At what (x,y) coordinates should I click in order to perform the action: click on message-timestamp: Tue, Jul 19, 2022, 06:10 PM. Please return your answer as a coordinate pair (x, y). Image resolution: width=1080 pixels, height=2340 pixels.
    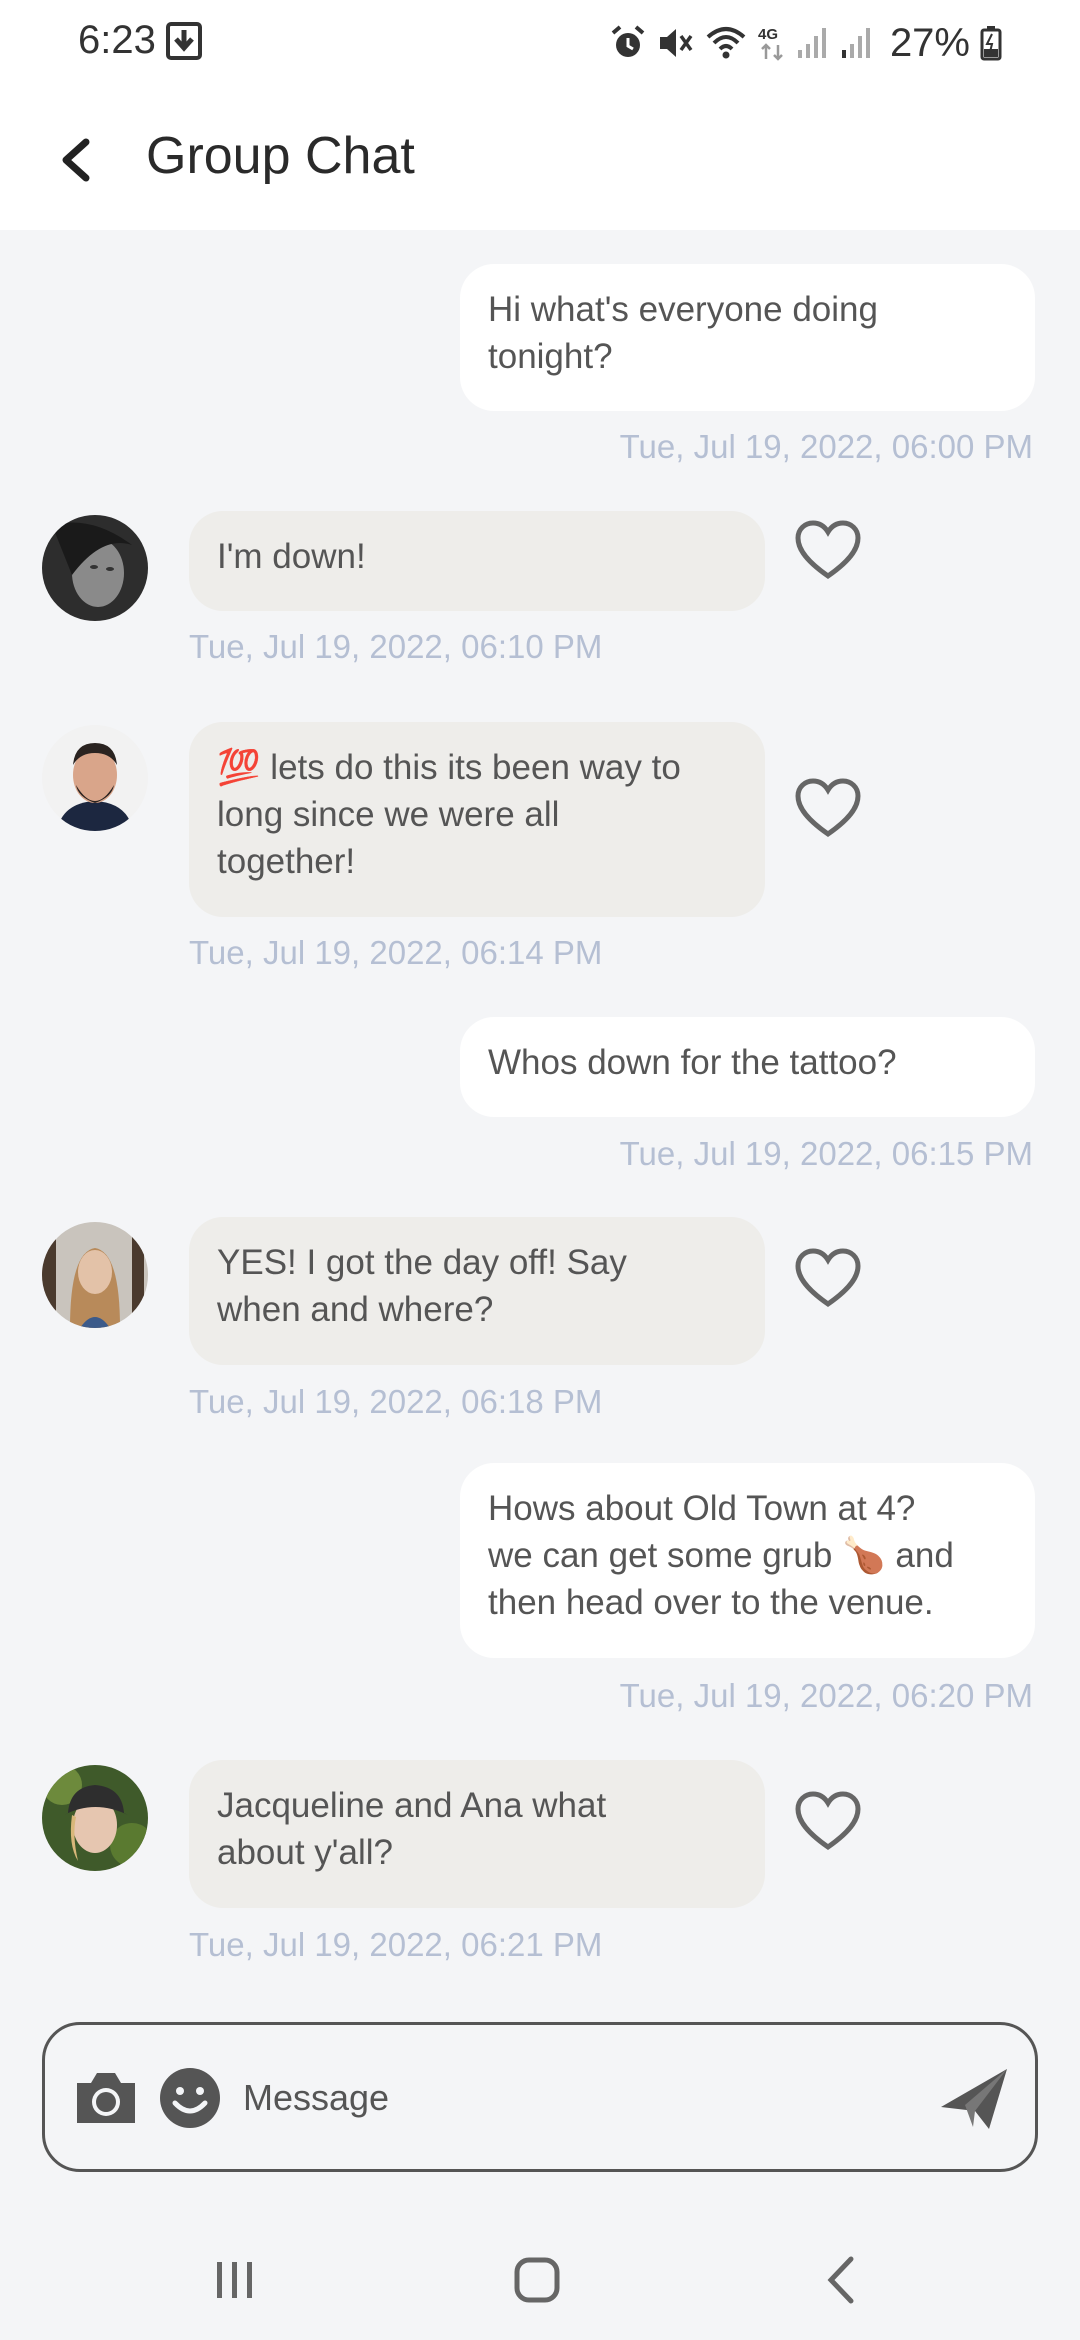
    Looking at the image, I should click on (396, 646).